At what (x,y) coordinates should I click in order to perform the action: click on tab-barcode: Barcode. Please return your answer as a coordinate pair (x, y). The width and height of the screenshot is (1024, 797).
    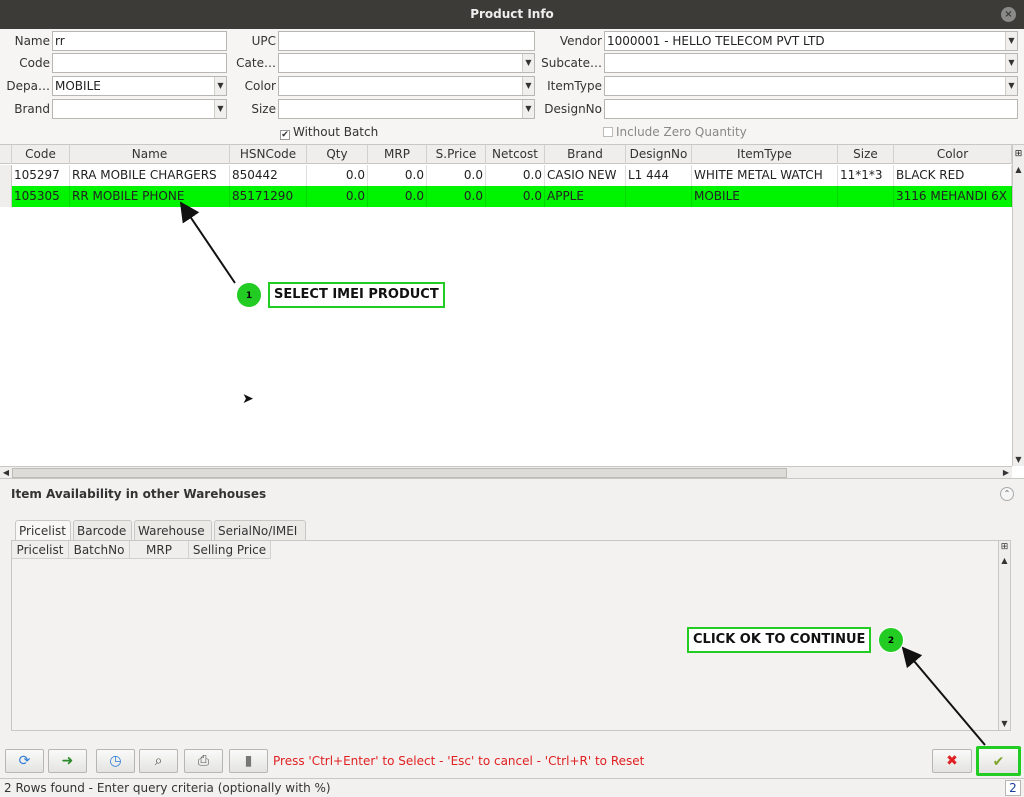
    Looking at the image, I should click on (102, 530).